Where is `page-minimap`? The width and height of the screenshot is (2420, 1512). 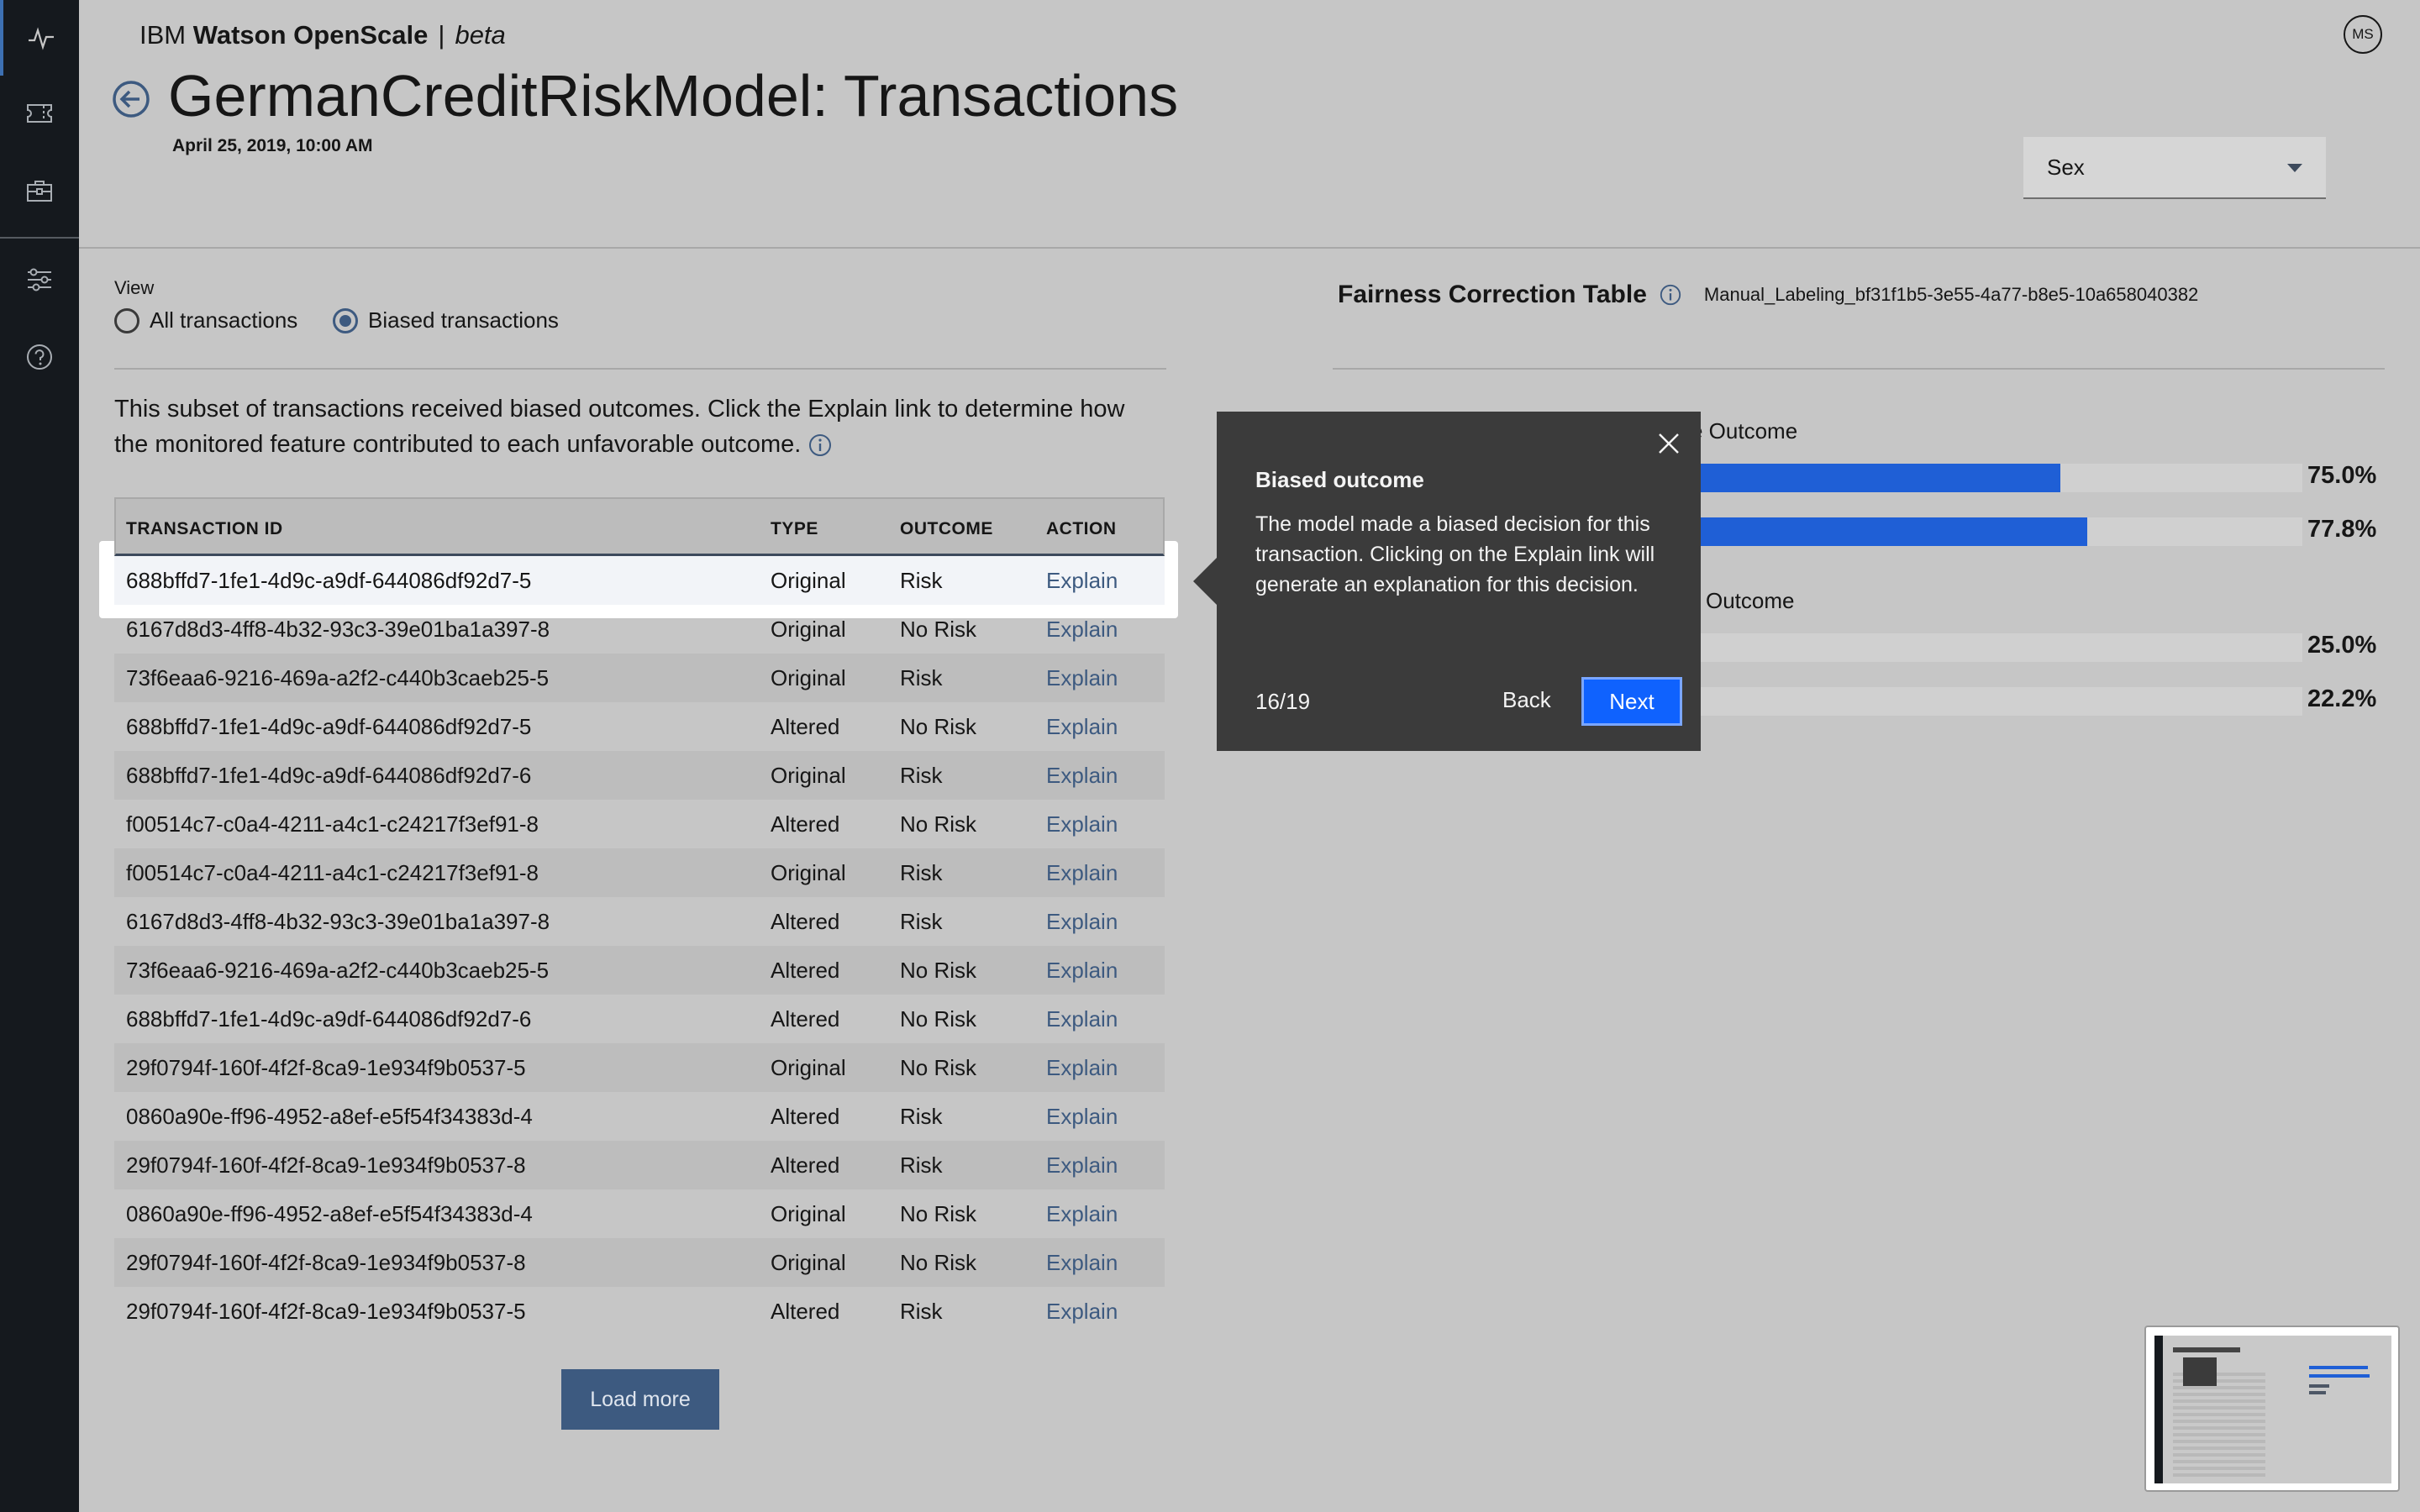 page-minimap is located at coordinates (2272, 1409).